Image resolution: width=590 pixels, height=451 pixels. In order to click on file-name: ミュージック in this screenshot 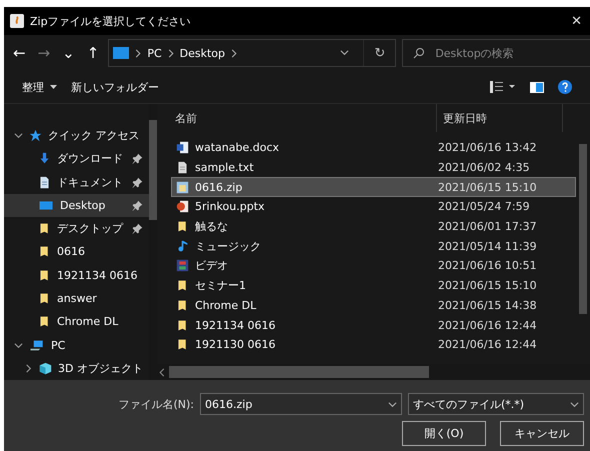, I will do `click(228, 246)`.